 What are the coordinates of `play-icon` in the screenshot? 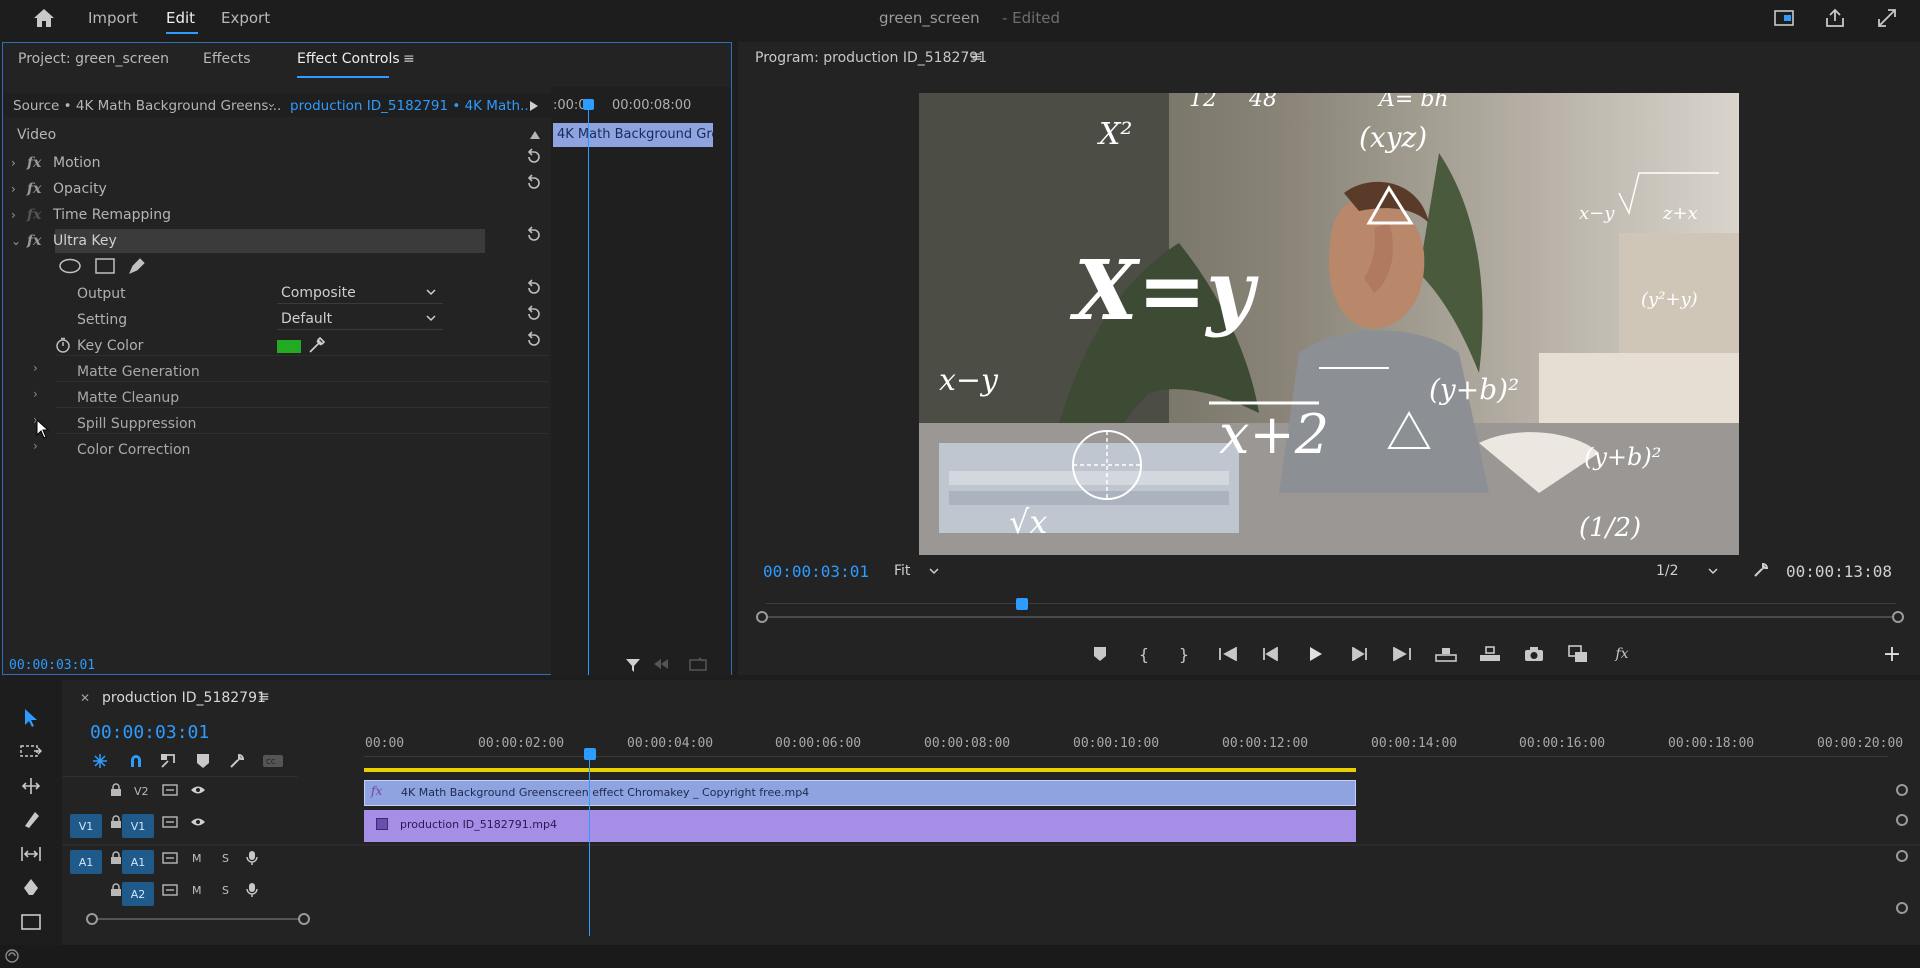 It's located at (1316, 654).